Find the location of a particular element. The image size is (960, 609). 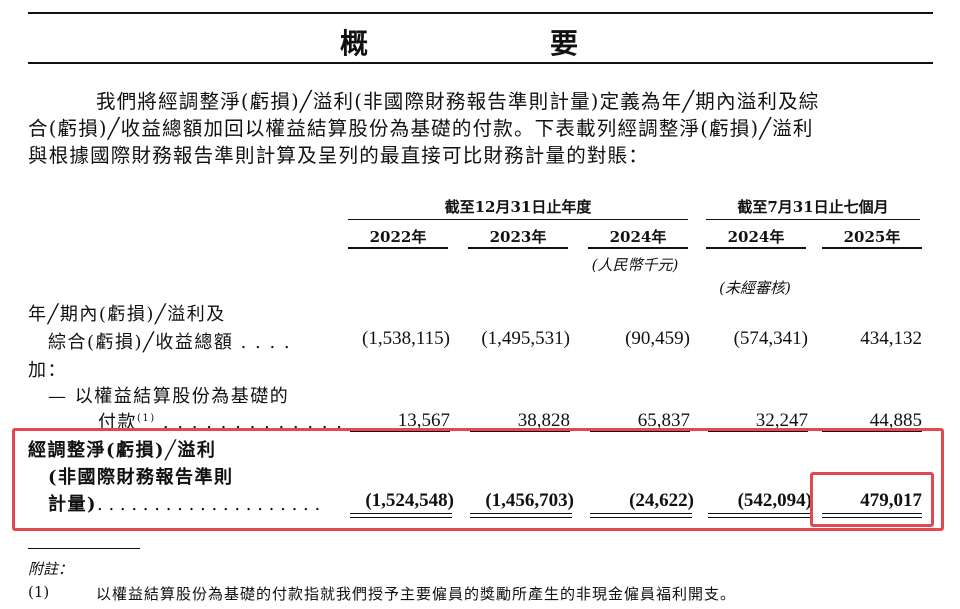

page-title: 概 要 is located at coordinates (479, 43).